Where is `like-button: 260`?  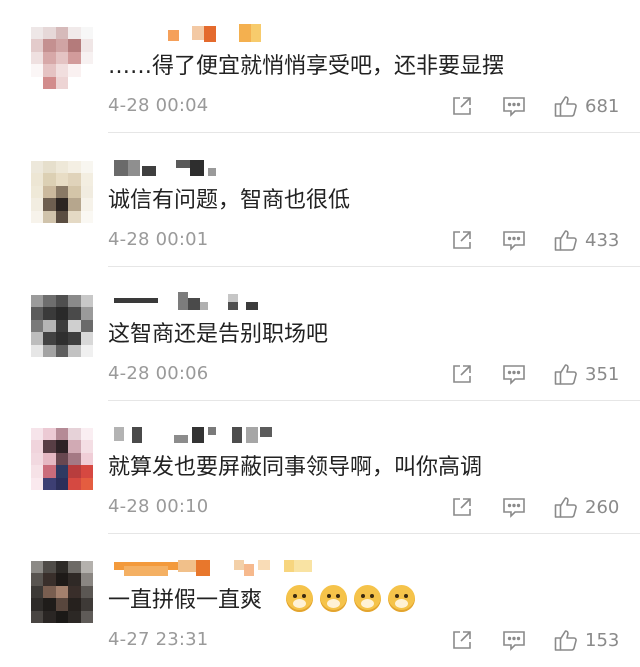 like-button: 260 is located at coordinates (586, 507).